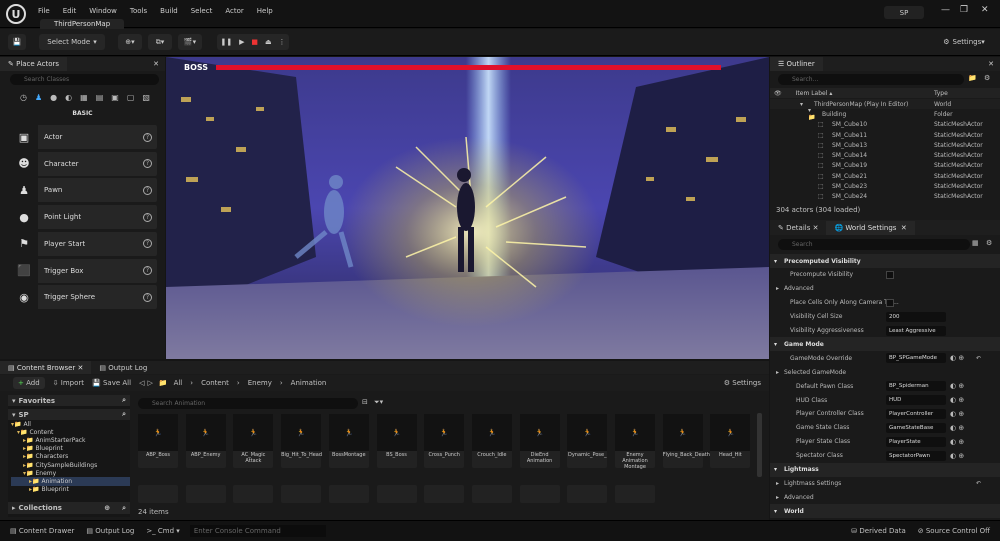 The height and width of the screenshot is (541, 1000). What do you see at coordinates (365, 402) in the screenshot?
I see `save-search-icon: ⊟` at bounding box center [365, 402].